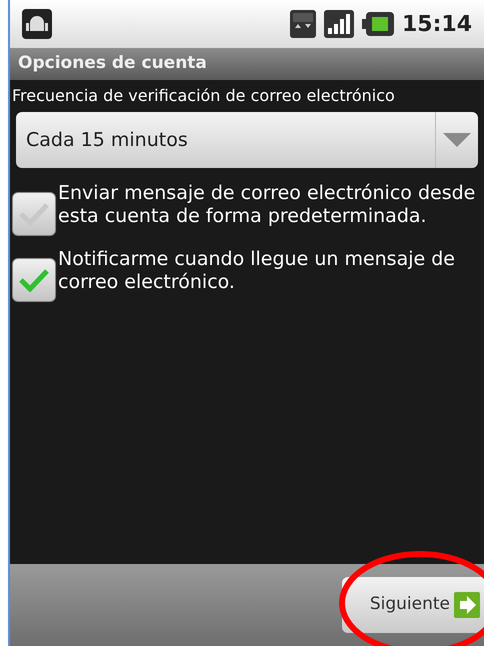  I want to click on clock-time: 15:14, so click(437, 24).